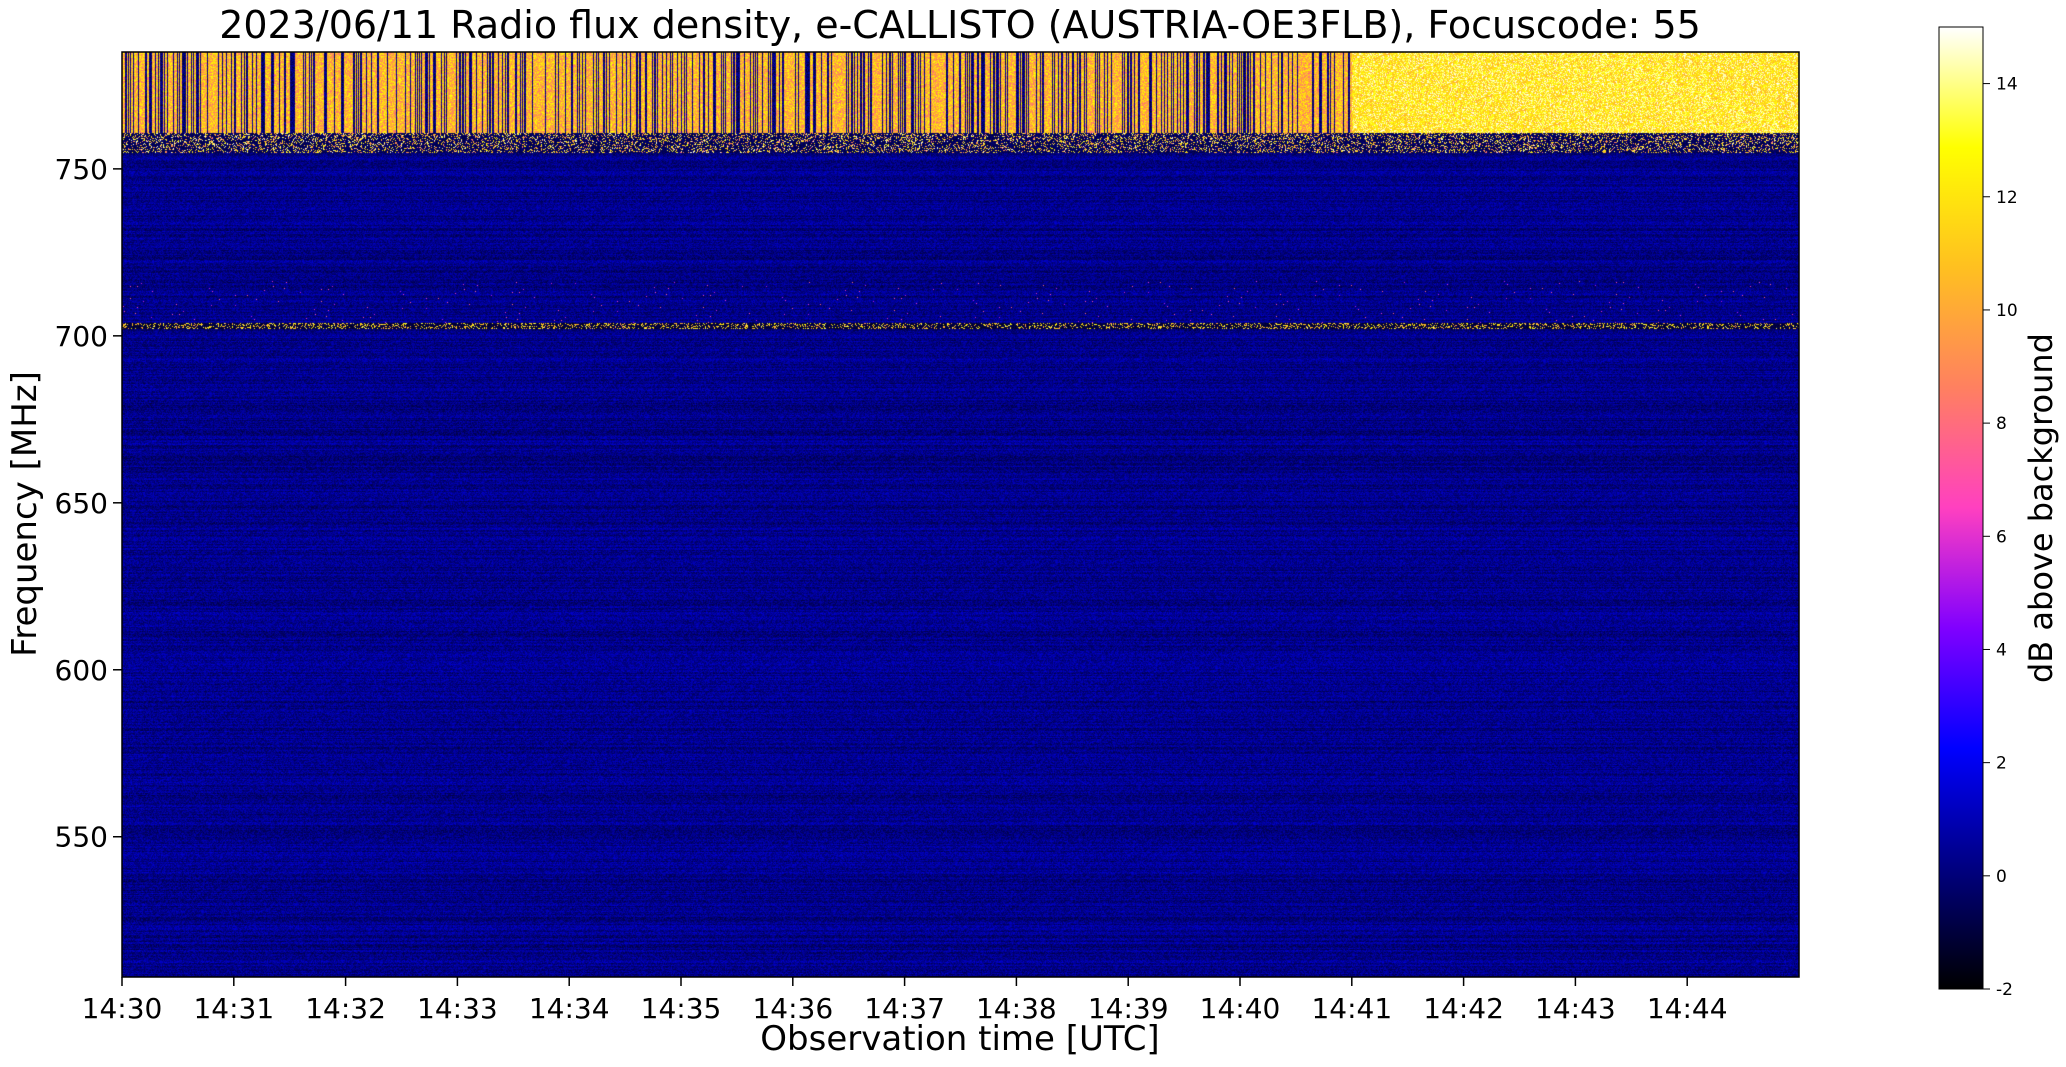  What do you see at coordinates (81, 336) in the screenshot?
I see `y-tick-label: 700` at bounding box center [81, 336].